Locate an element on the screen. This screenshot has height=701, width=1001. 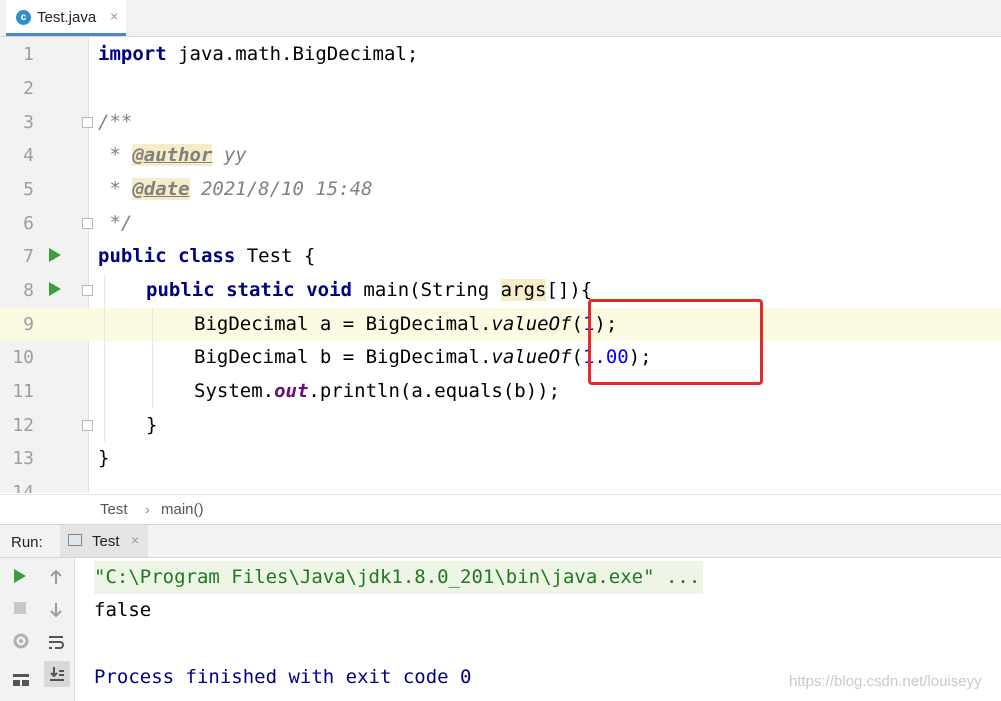
scroll-to-end-button is located at coordinates (57, 674).